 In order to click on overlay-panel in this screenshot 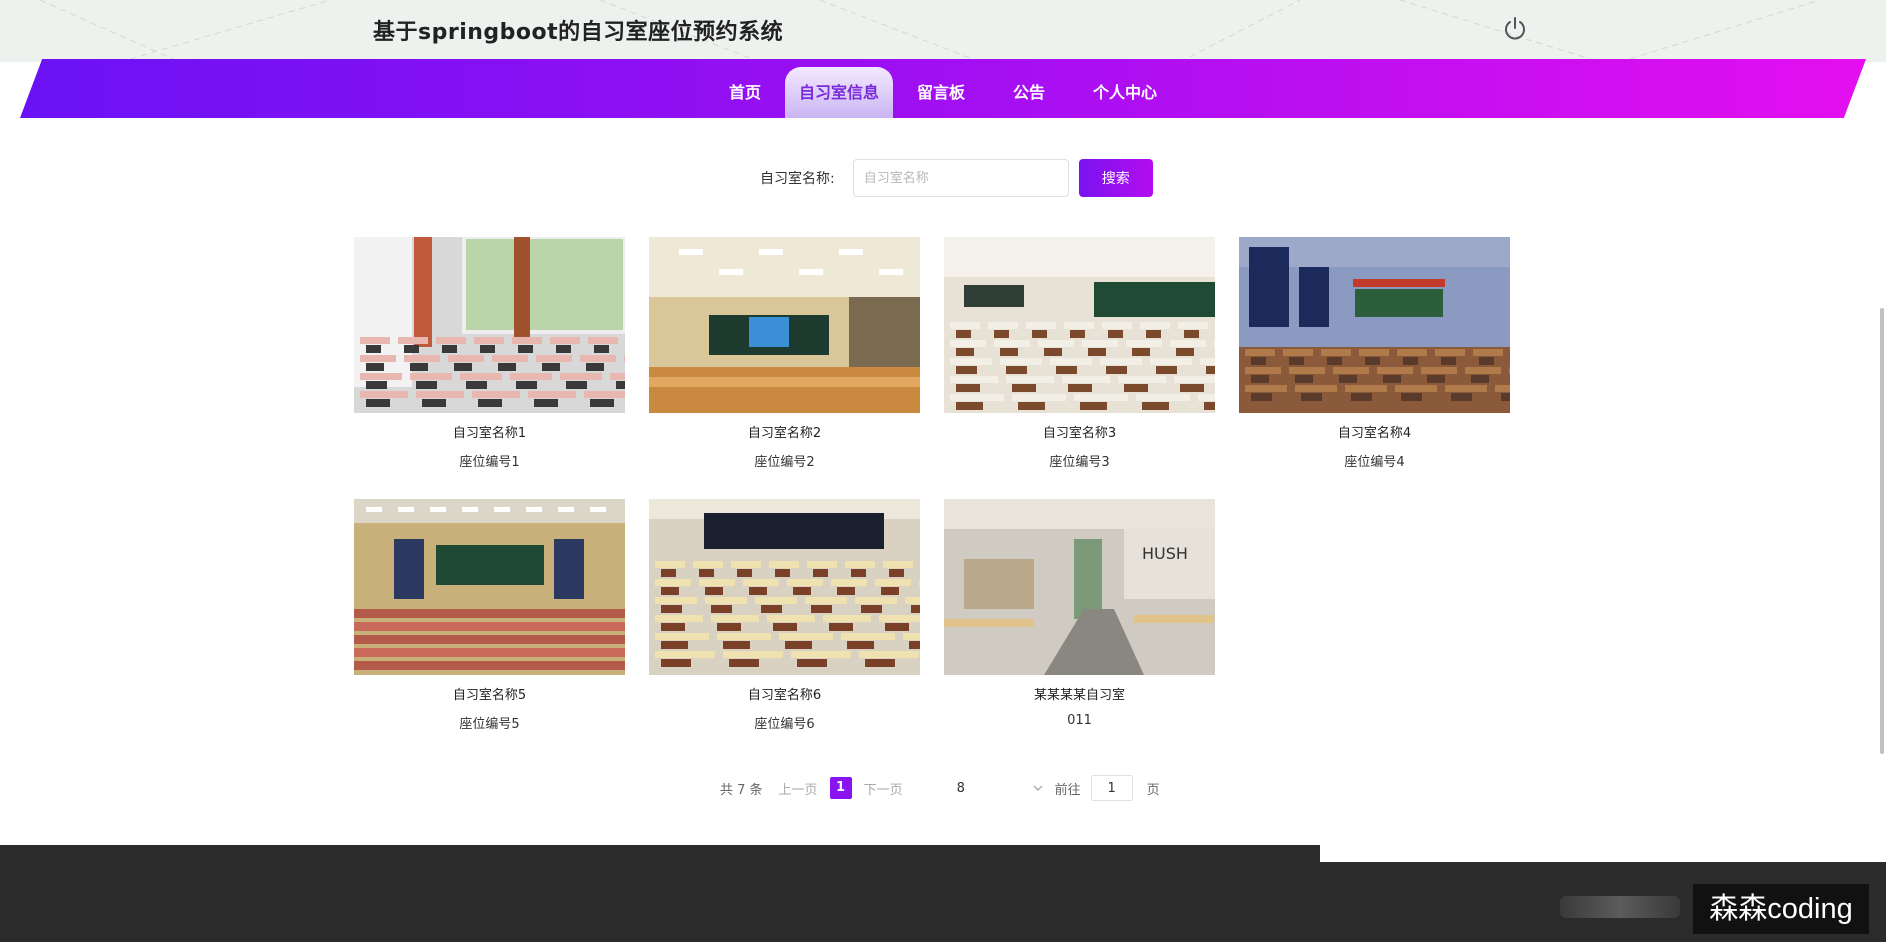, I will do `click(1603, 845)`.